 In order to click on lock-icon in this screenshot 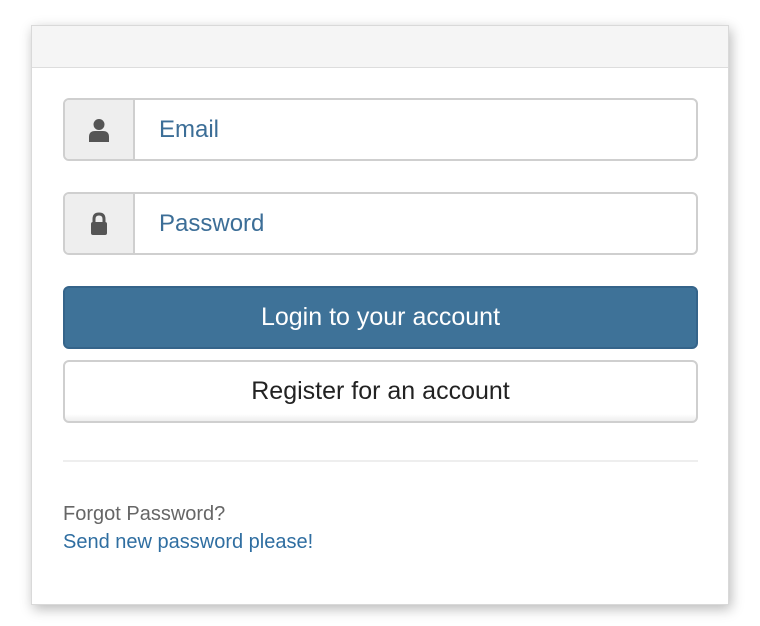, I will do `click(100, 223)`.